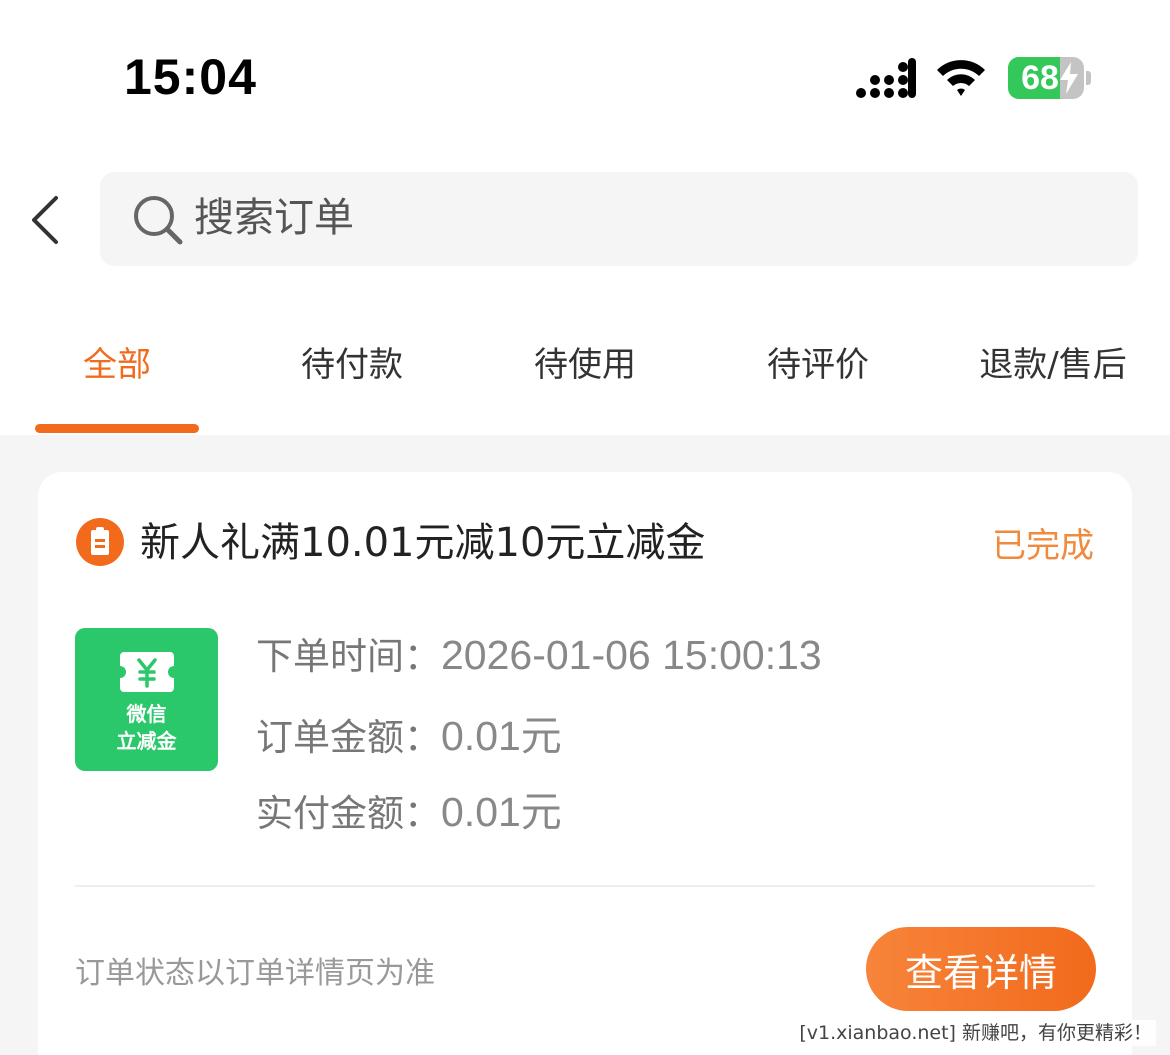 The width and height of the screenshot is (1170, 1055). Describe the element at coordinates (47, 220) in the screenshot. I see `back-arrow-icon` at that location.